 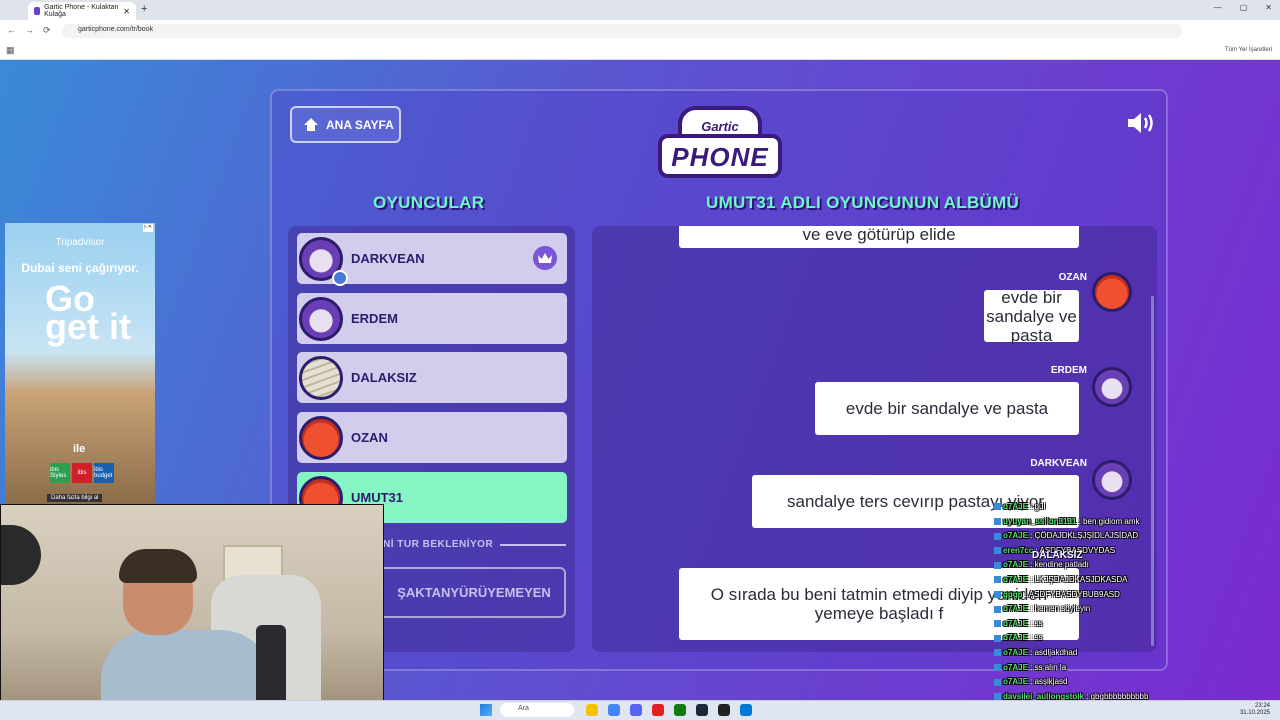 I want to click on home-button: ANA SAYFA, so click(x=345, y=124).